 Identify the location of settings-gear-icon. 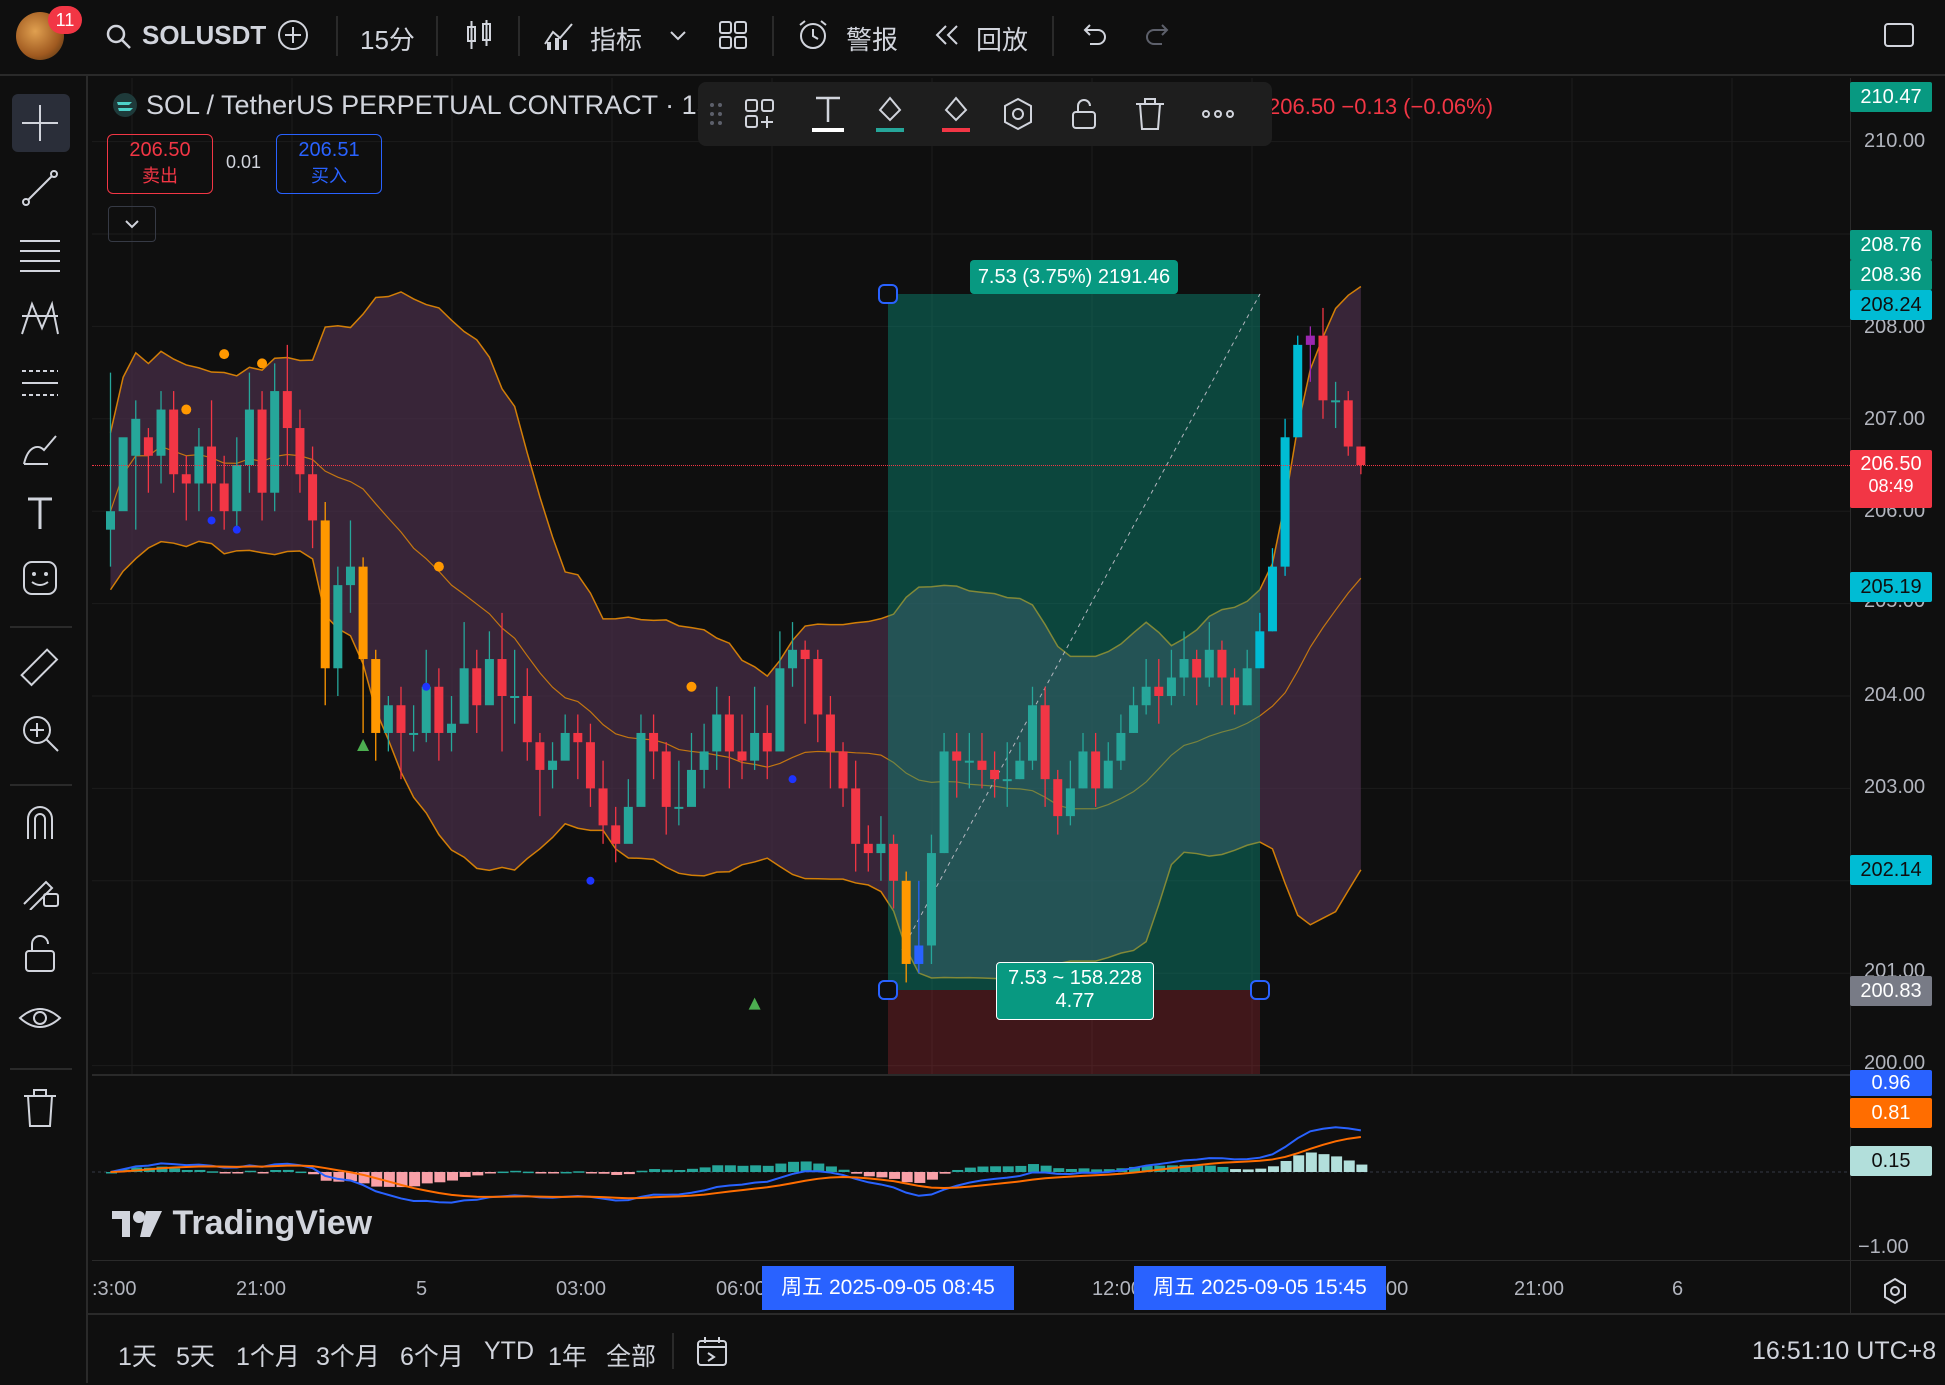
(1895, 1291).